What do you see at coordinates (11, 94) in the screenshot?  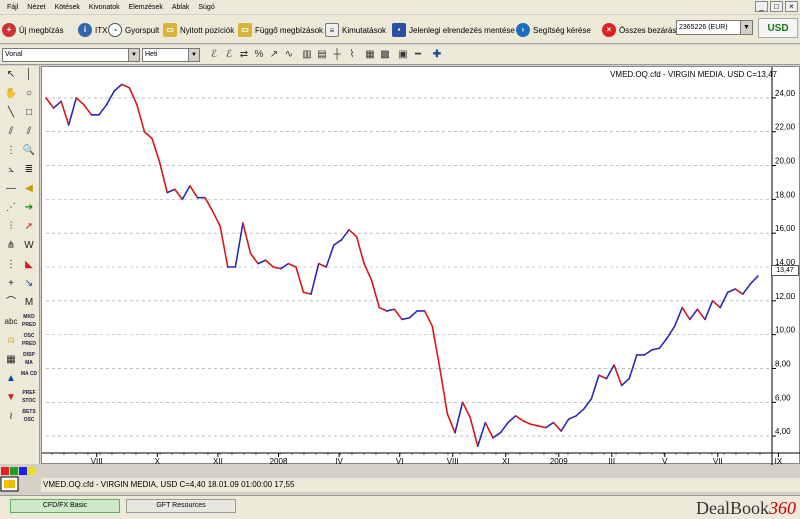 I see `hand-icon: ✋` at bounding box center [11, 94].